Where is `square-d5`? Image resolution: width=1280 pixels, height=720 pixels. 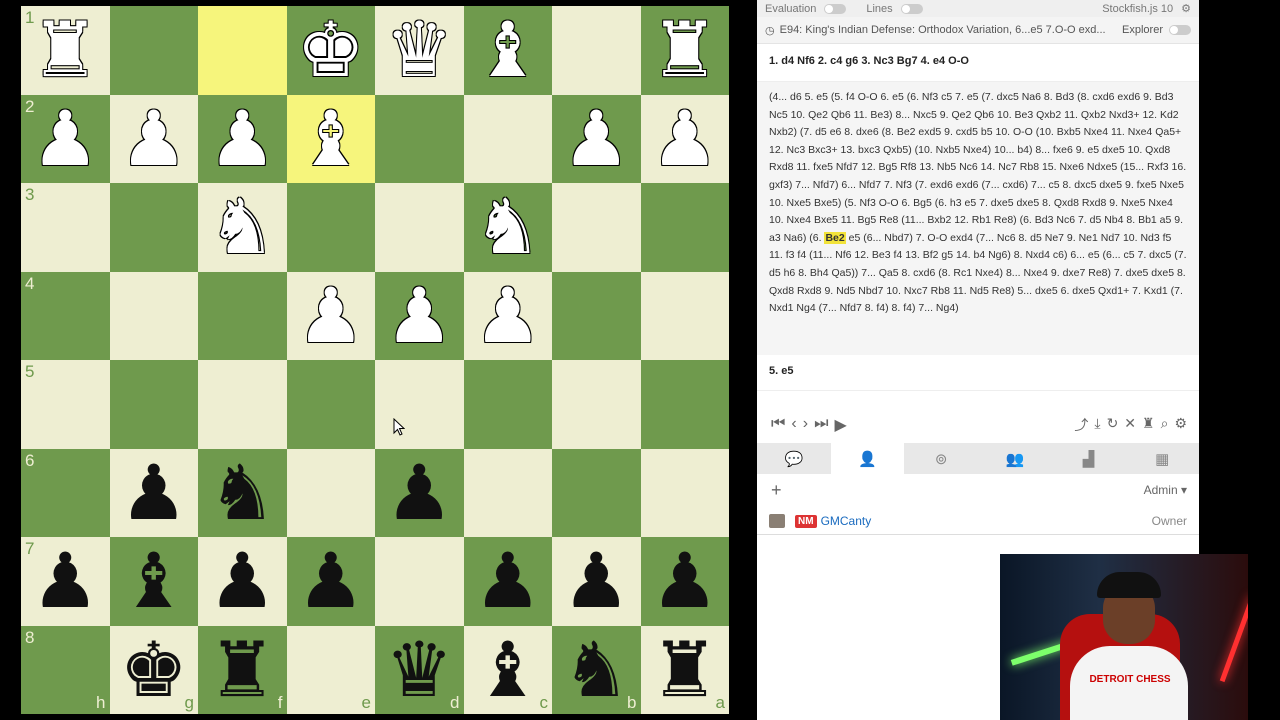 square-d5 is located at coordinates (419, 404).